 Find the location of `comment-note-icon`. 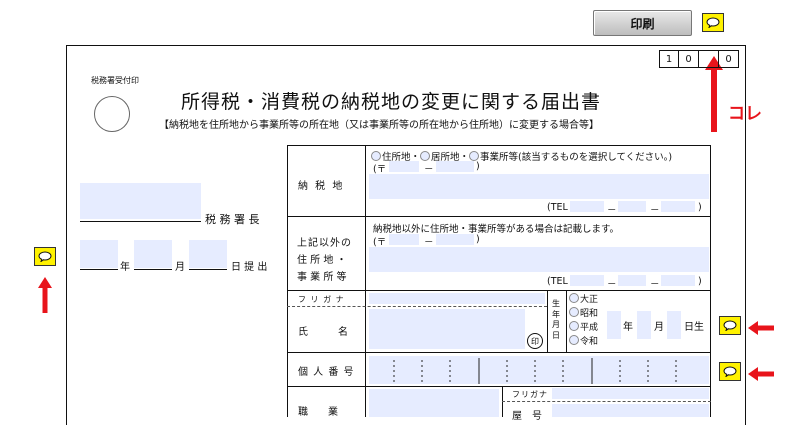

comment-note-icon is located at coordinates (713, 22).